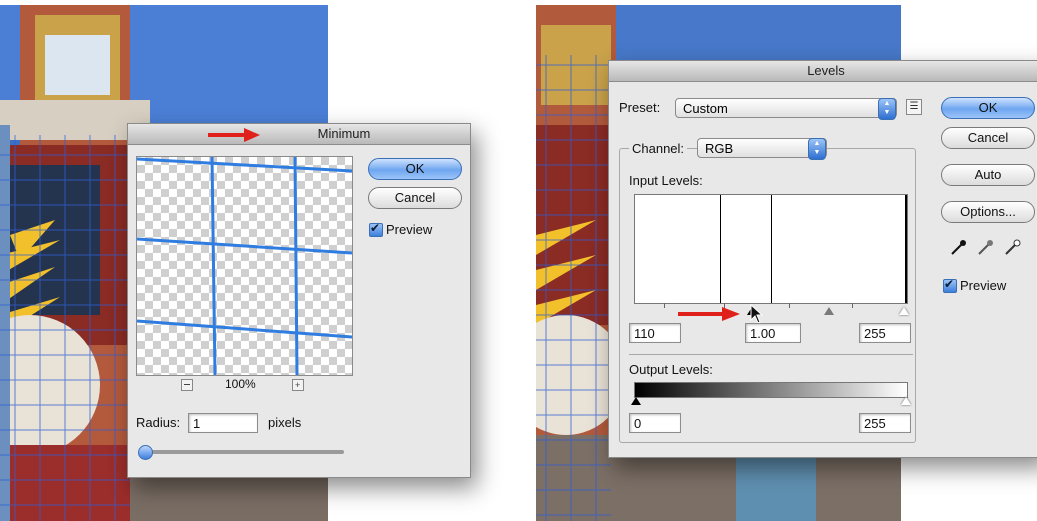 The width and height of the screenshot is (1037, 521). Describe the element at coordinates (773, 333) in the screenshot. I see `input-gamma-field: 1.00` at that location.